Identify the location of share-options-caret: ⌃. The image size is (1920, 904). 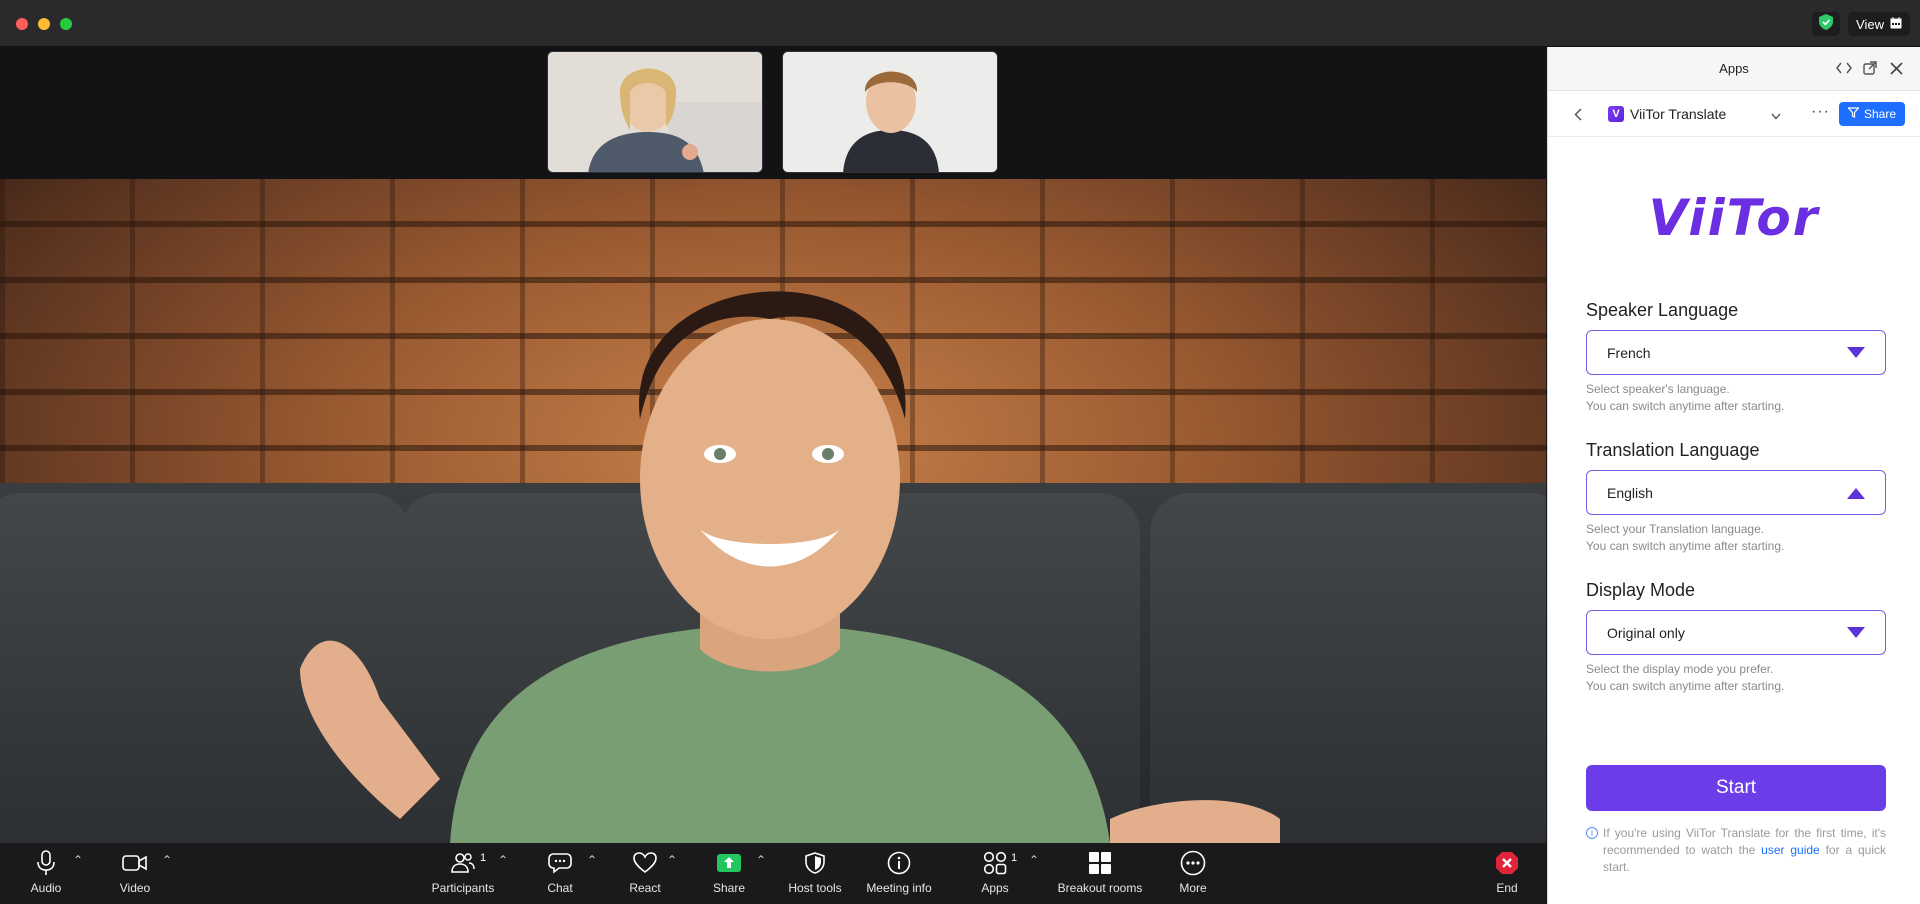
(761, 860).